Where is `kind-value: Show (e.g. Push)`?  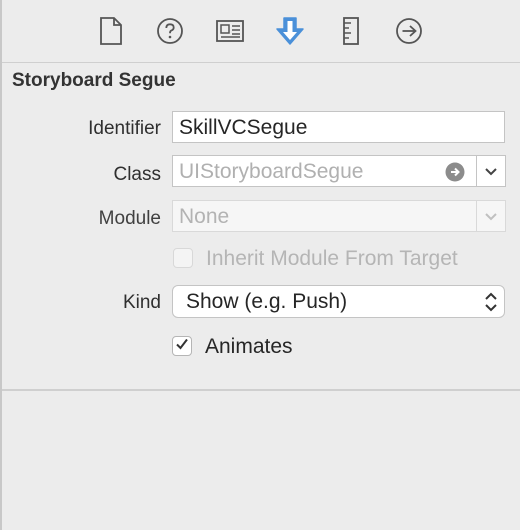 kind-value: Show (e.g. Push) is located at coordinates (267, 301).